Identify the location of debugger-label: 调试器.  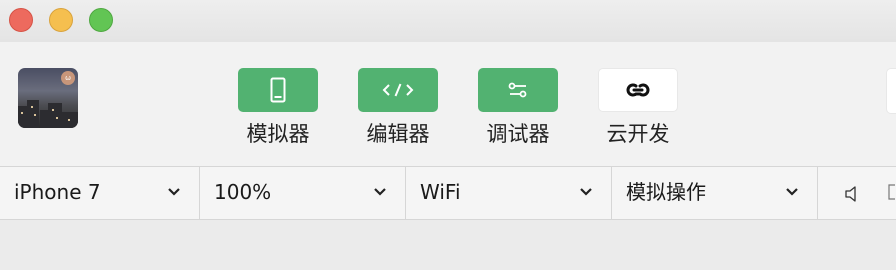
(518, 134).